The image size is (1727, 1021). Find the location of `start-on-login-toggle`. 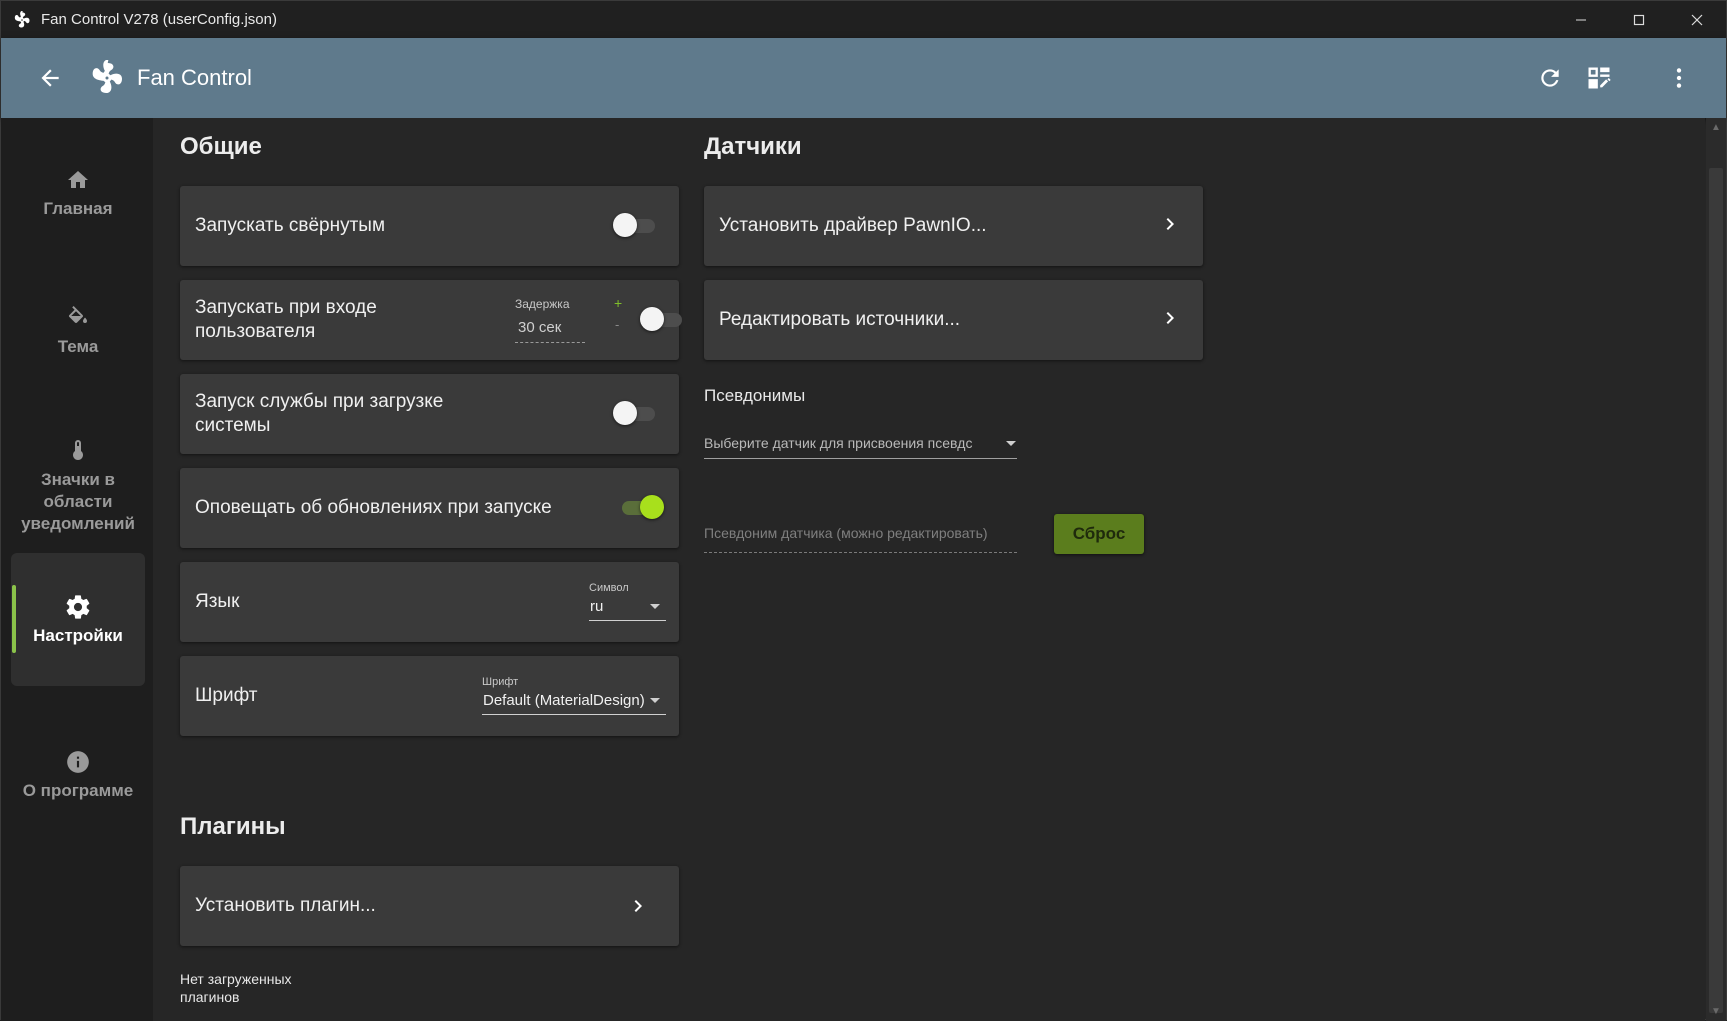

start-on-login-toggle is located at coordinates (662, 319).